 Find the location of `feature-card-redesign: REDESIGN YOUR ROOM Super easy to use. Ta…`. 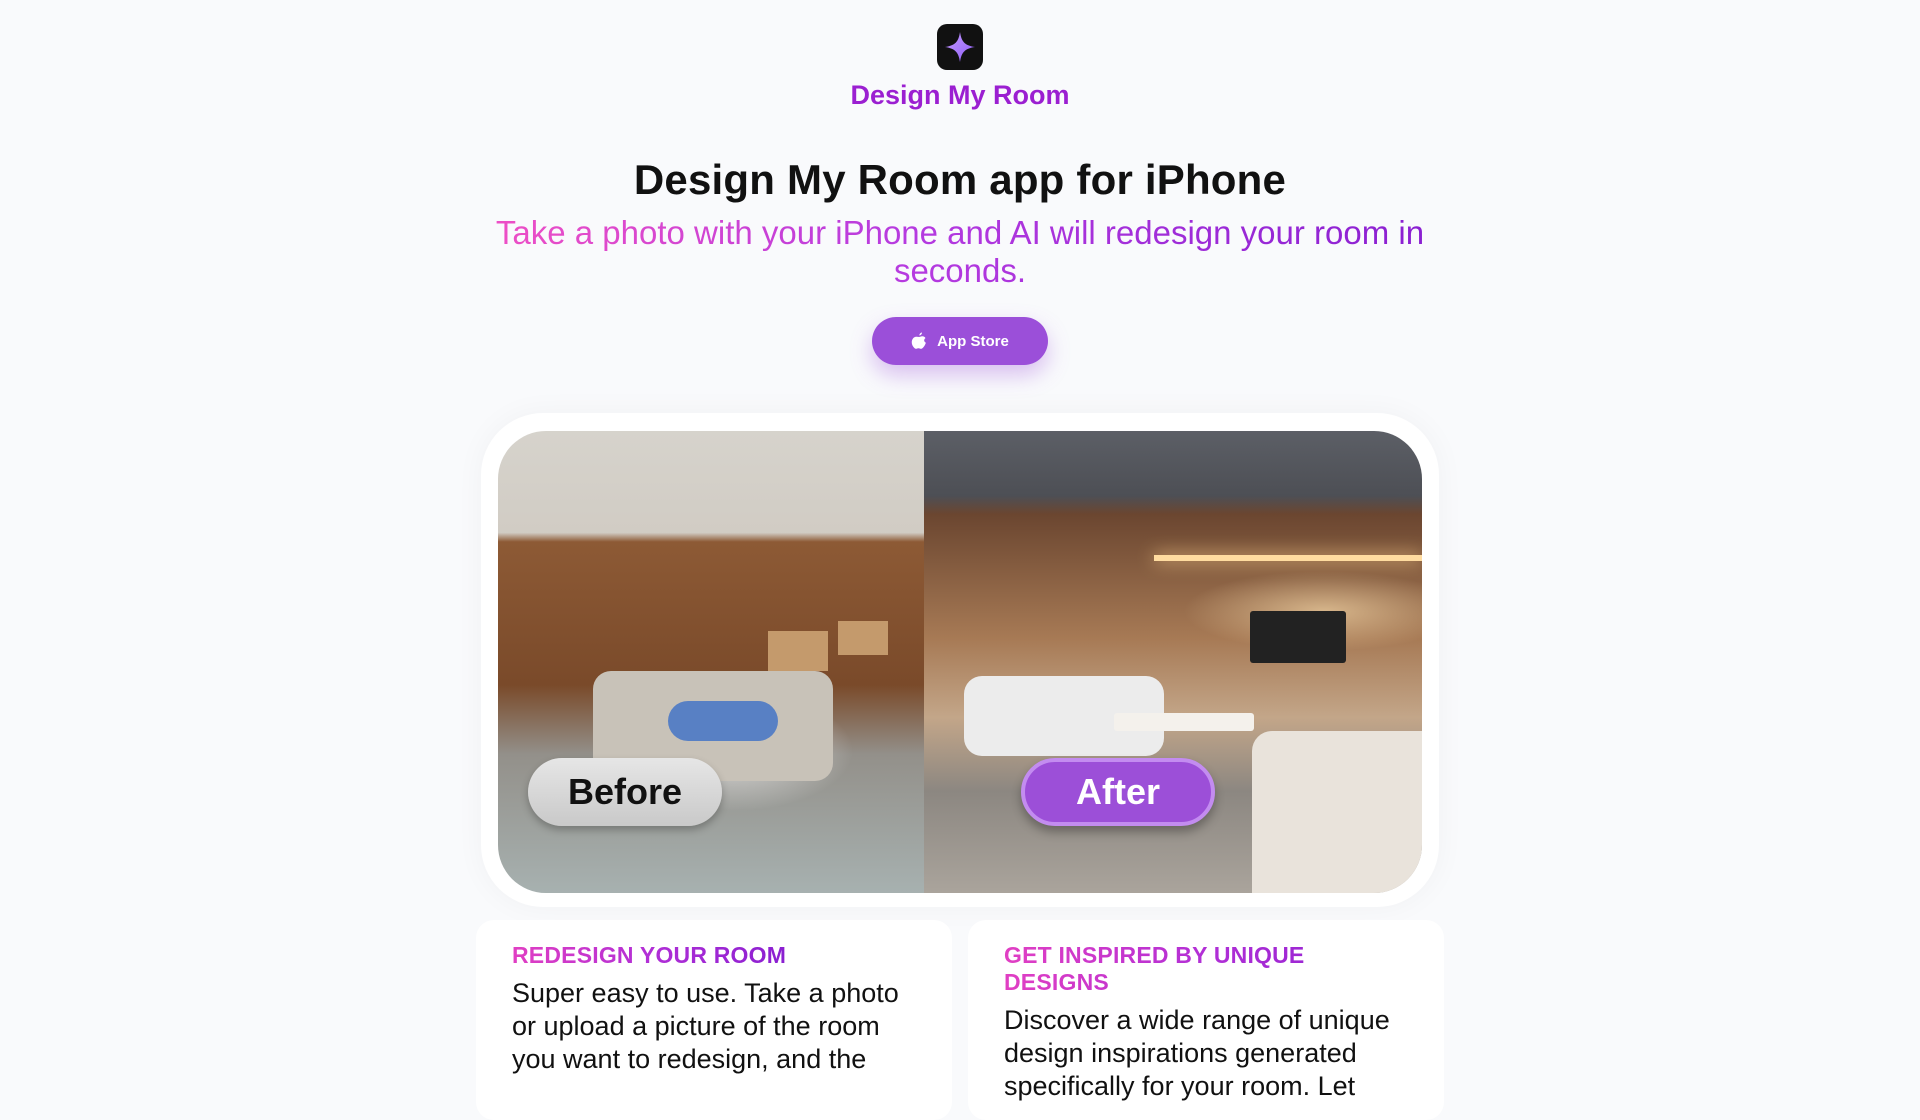

feature-card-redesign: REDESIGN YOUR ROOM Super easy to use. Ta… is located at coordinates (714, 1020).